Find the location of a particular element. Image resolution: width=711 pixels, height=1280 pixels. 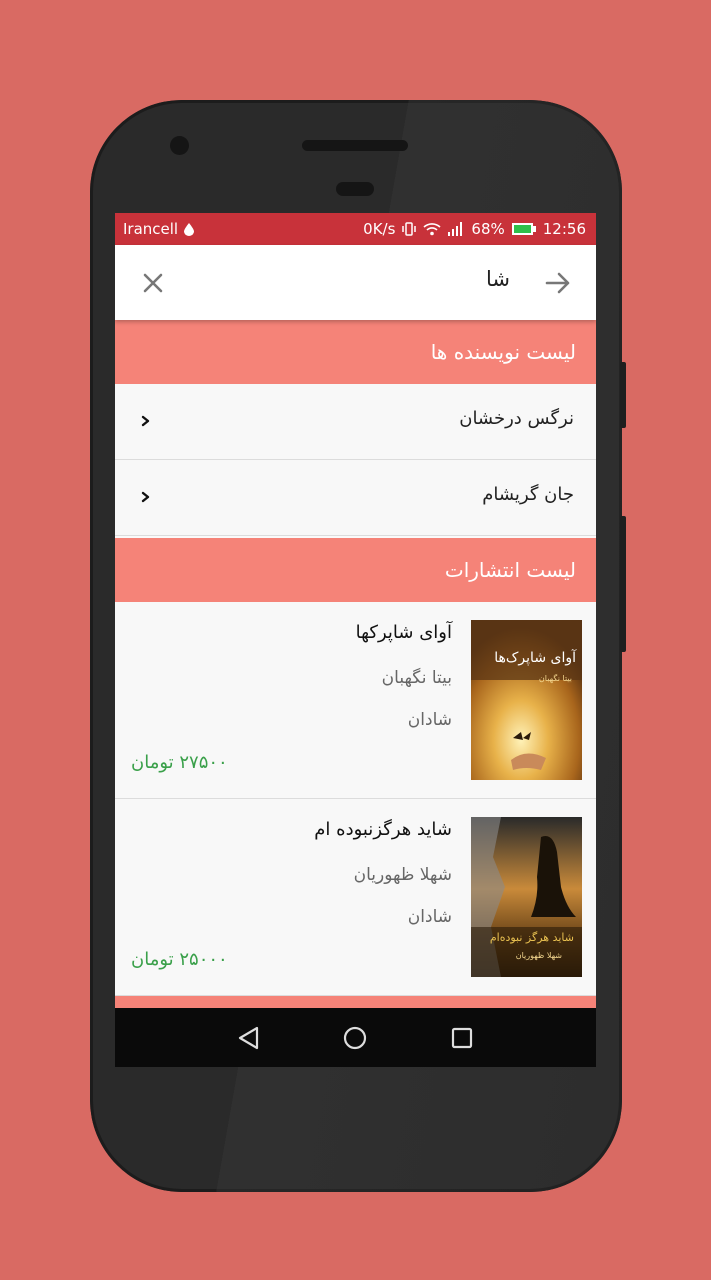

network-speed: 0K/s is located at coordinates (379, 229).